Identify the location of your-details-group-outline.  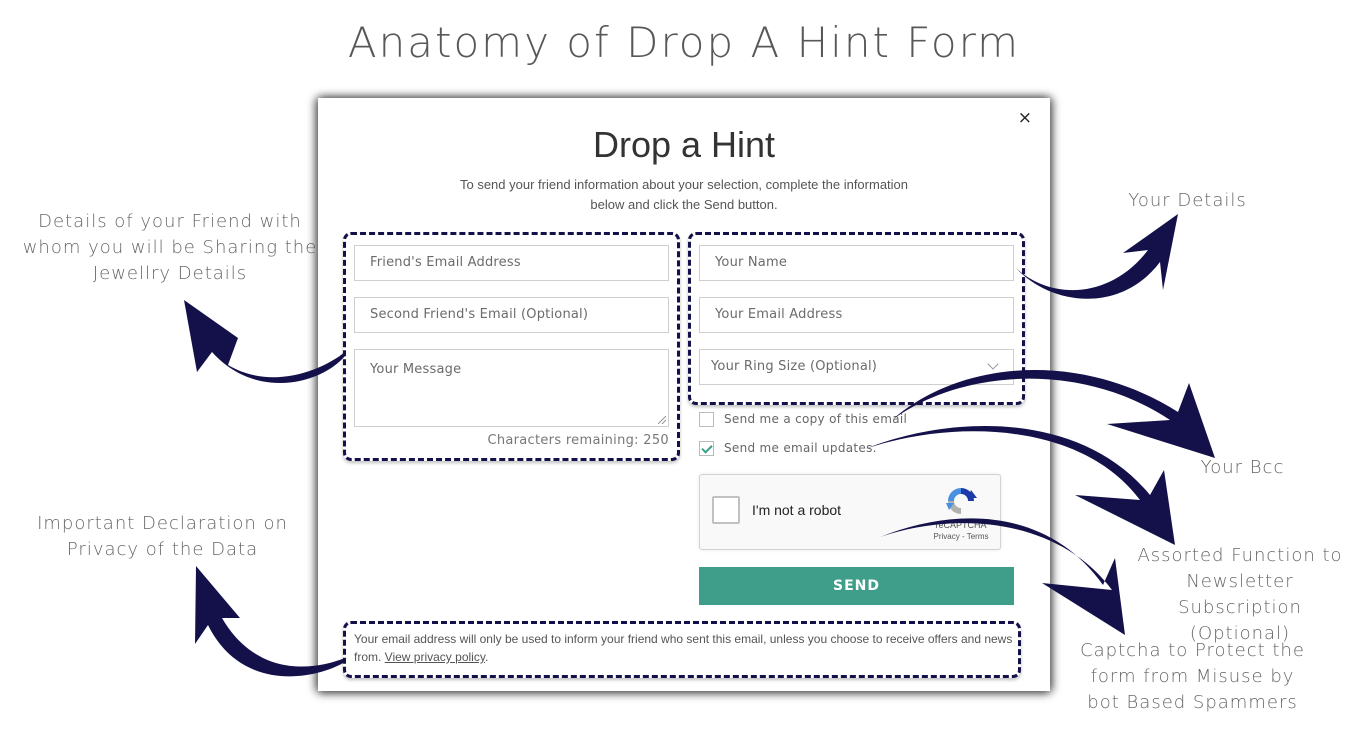
(856, 318).